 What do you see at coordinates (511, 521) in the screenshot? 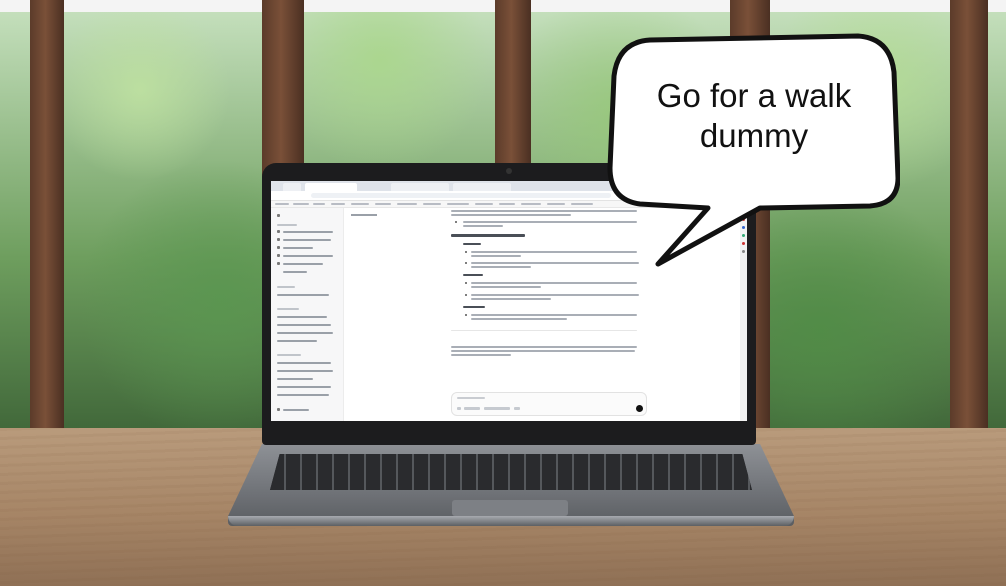
I see `laptop-base-edge` at bounding box center [511, 521].